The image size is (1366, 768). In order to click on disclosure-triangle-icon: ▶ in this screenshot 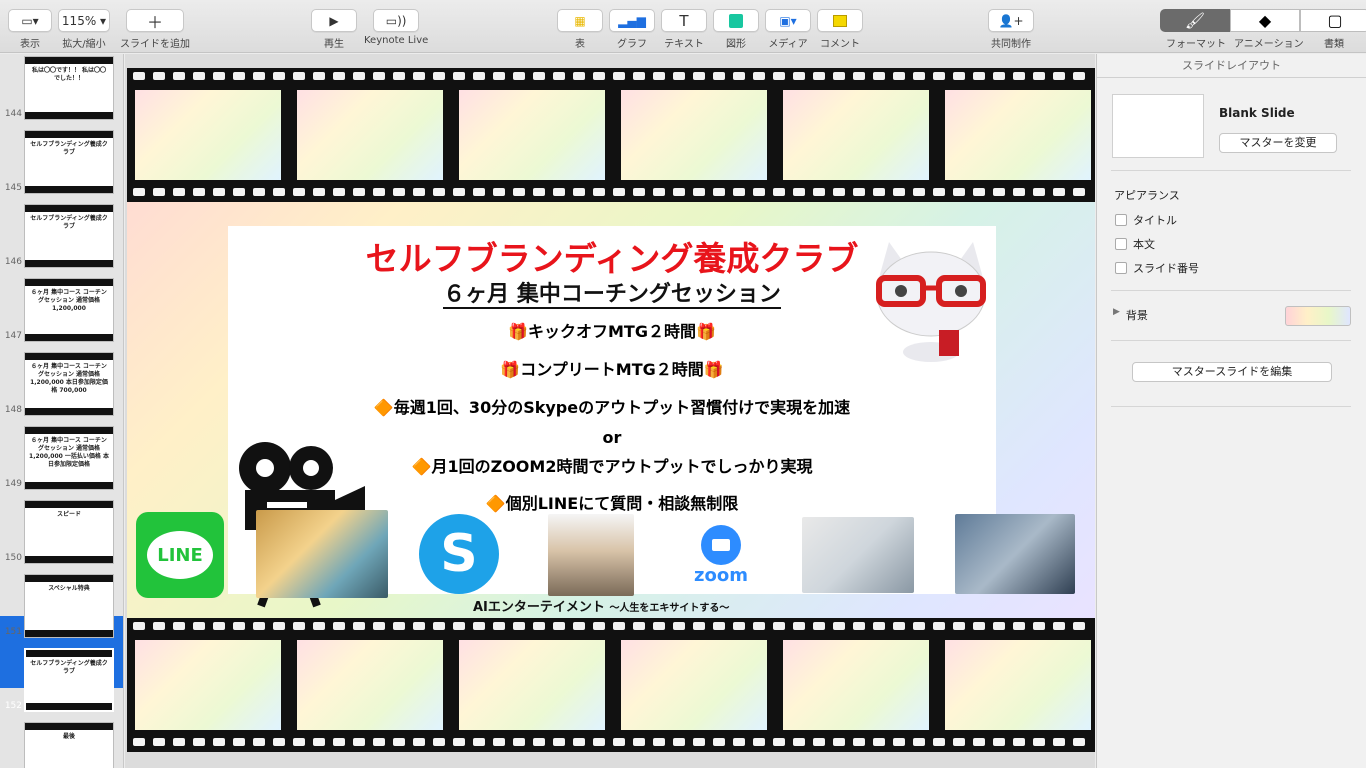, I will do `click(1116, 315)`.